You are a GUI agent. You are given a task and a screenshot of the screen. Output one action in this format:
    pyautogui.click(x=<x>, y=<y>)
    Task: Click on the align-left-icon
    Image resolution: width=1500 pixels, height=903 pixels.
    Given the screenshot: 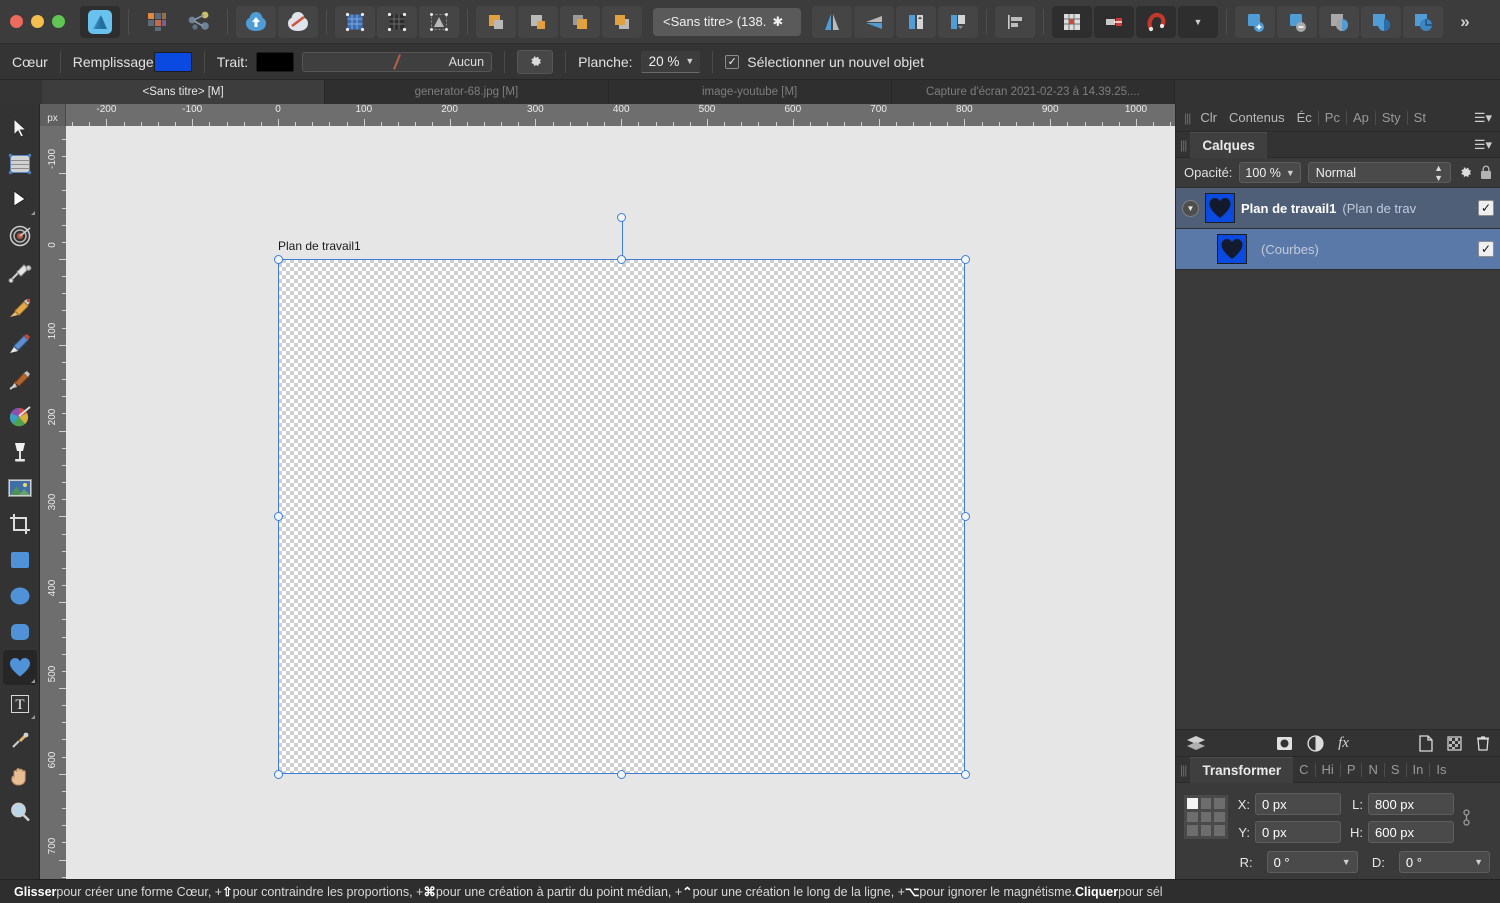 What is the action you would take?
    pyautogui.click(x=1015, y=21)
    